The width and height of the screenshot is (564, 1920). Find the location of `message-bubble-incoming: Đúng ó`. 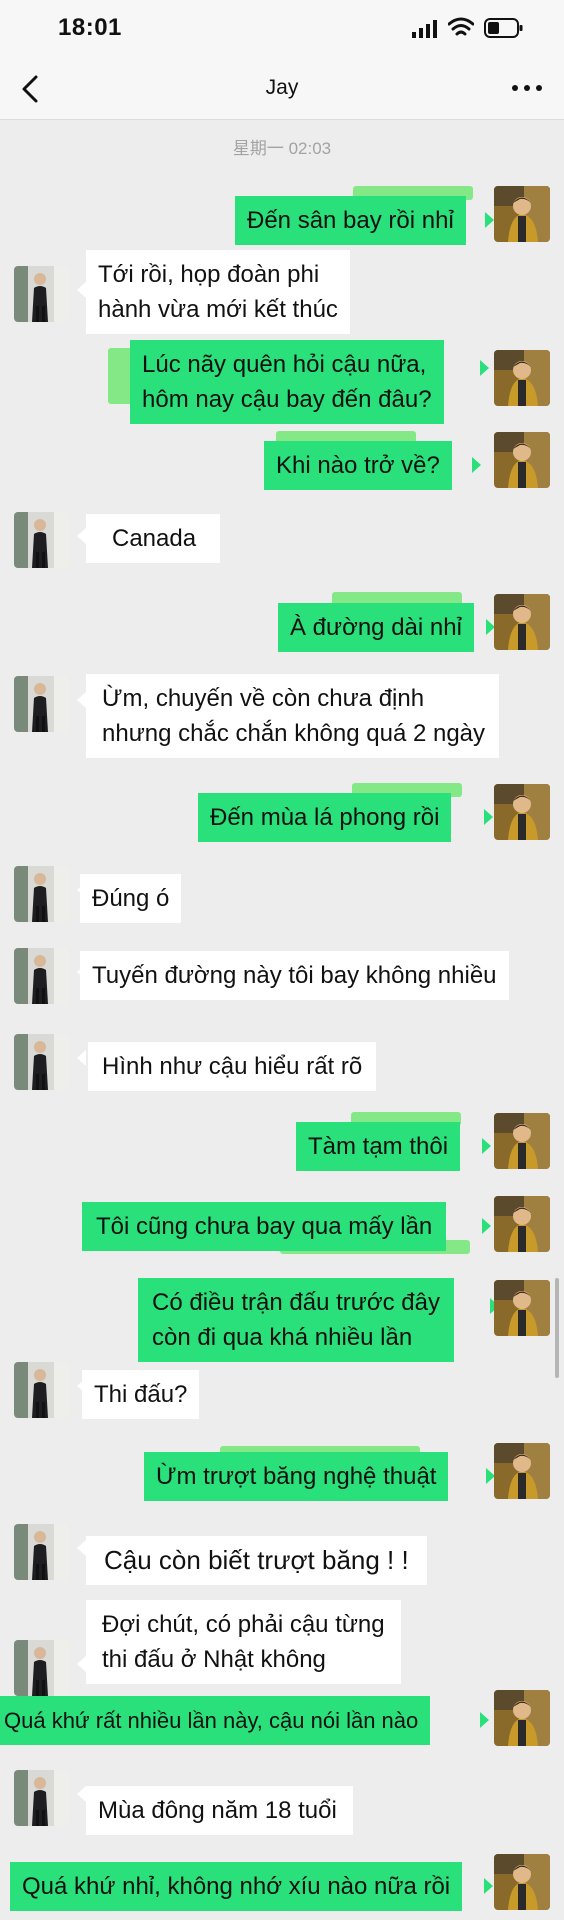

message-bubble-incoming: Đúng ó is located at coordinates (131, 898).